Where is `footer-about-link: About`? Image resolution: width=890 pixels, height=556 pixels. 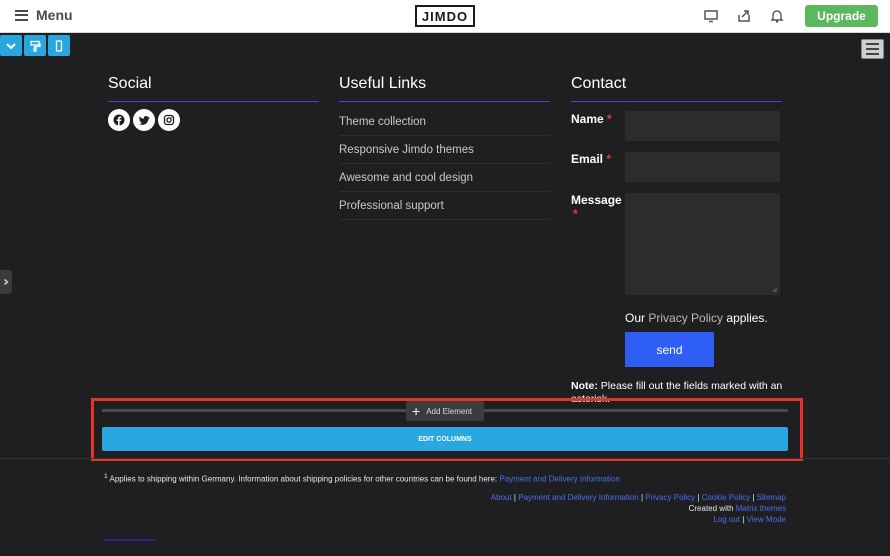
footer-about-link: About is located at coordinates (501, 497).